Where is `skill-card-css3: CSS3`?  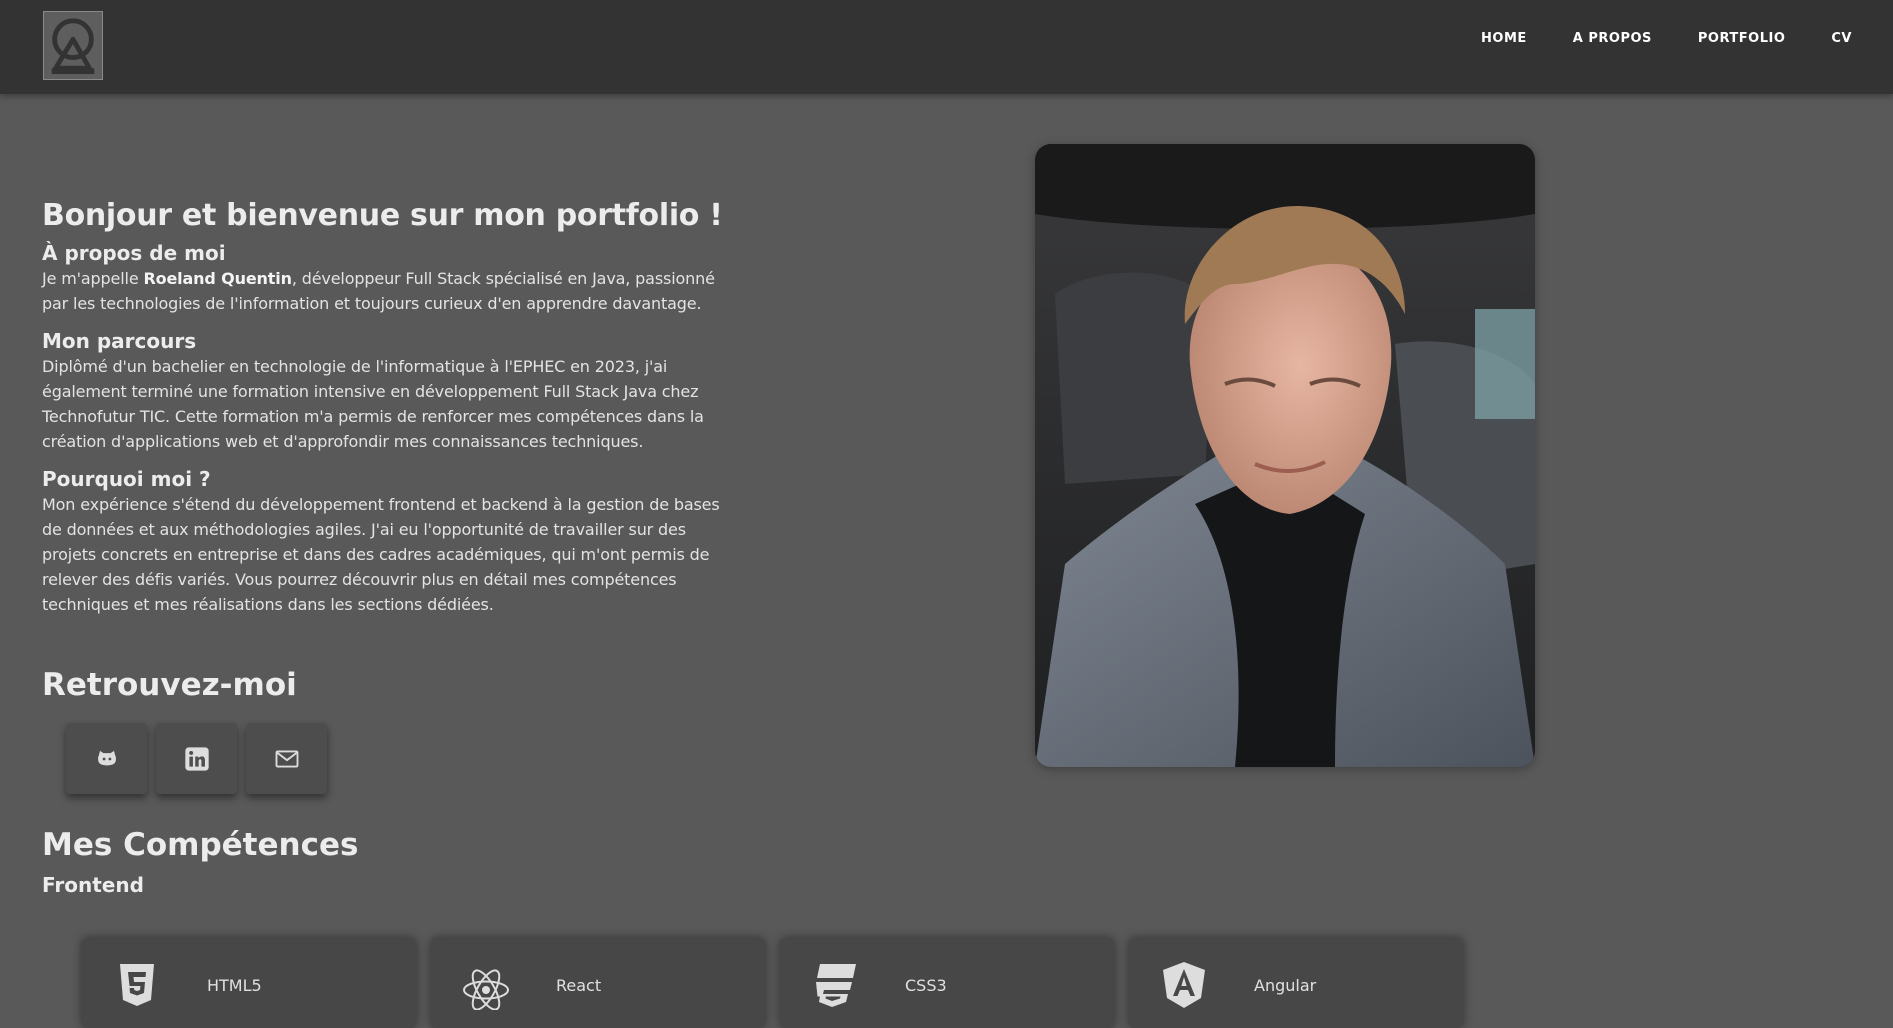
skill-card-css3: CSS3 is located at coordinates (947, 983).